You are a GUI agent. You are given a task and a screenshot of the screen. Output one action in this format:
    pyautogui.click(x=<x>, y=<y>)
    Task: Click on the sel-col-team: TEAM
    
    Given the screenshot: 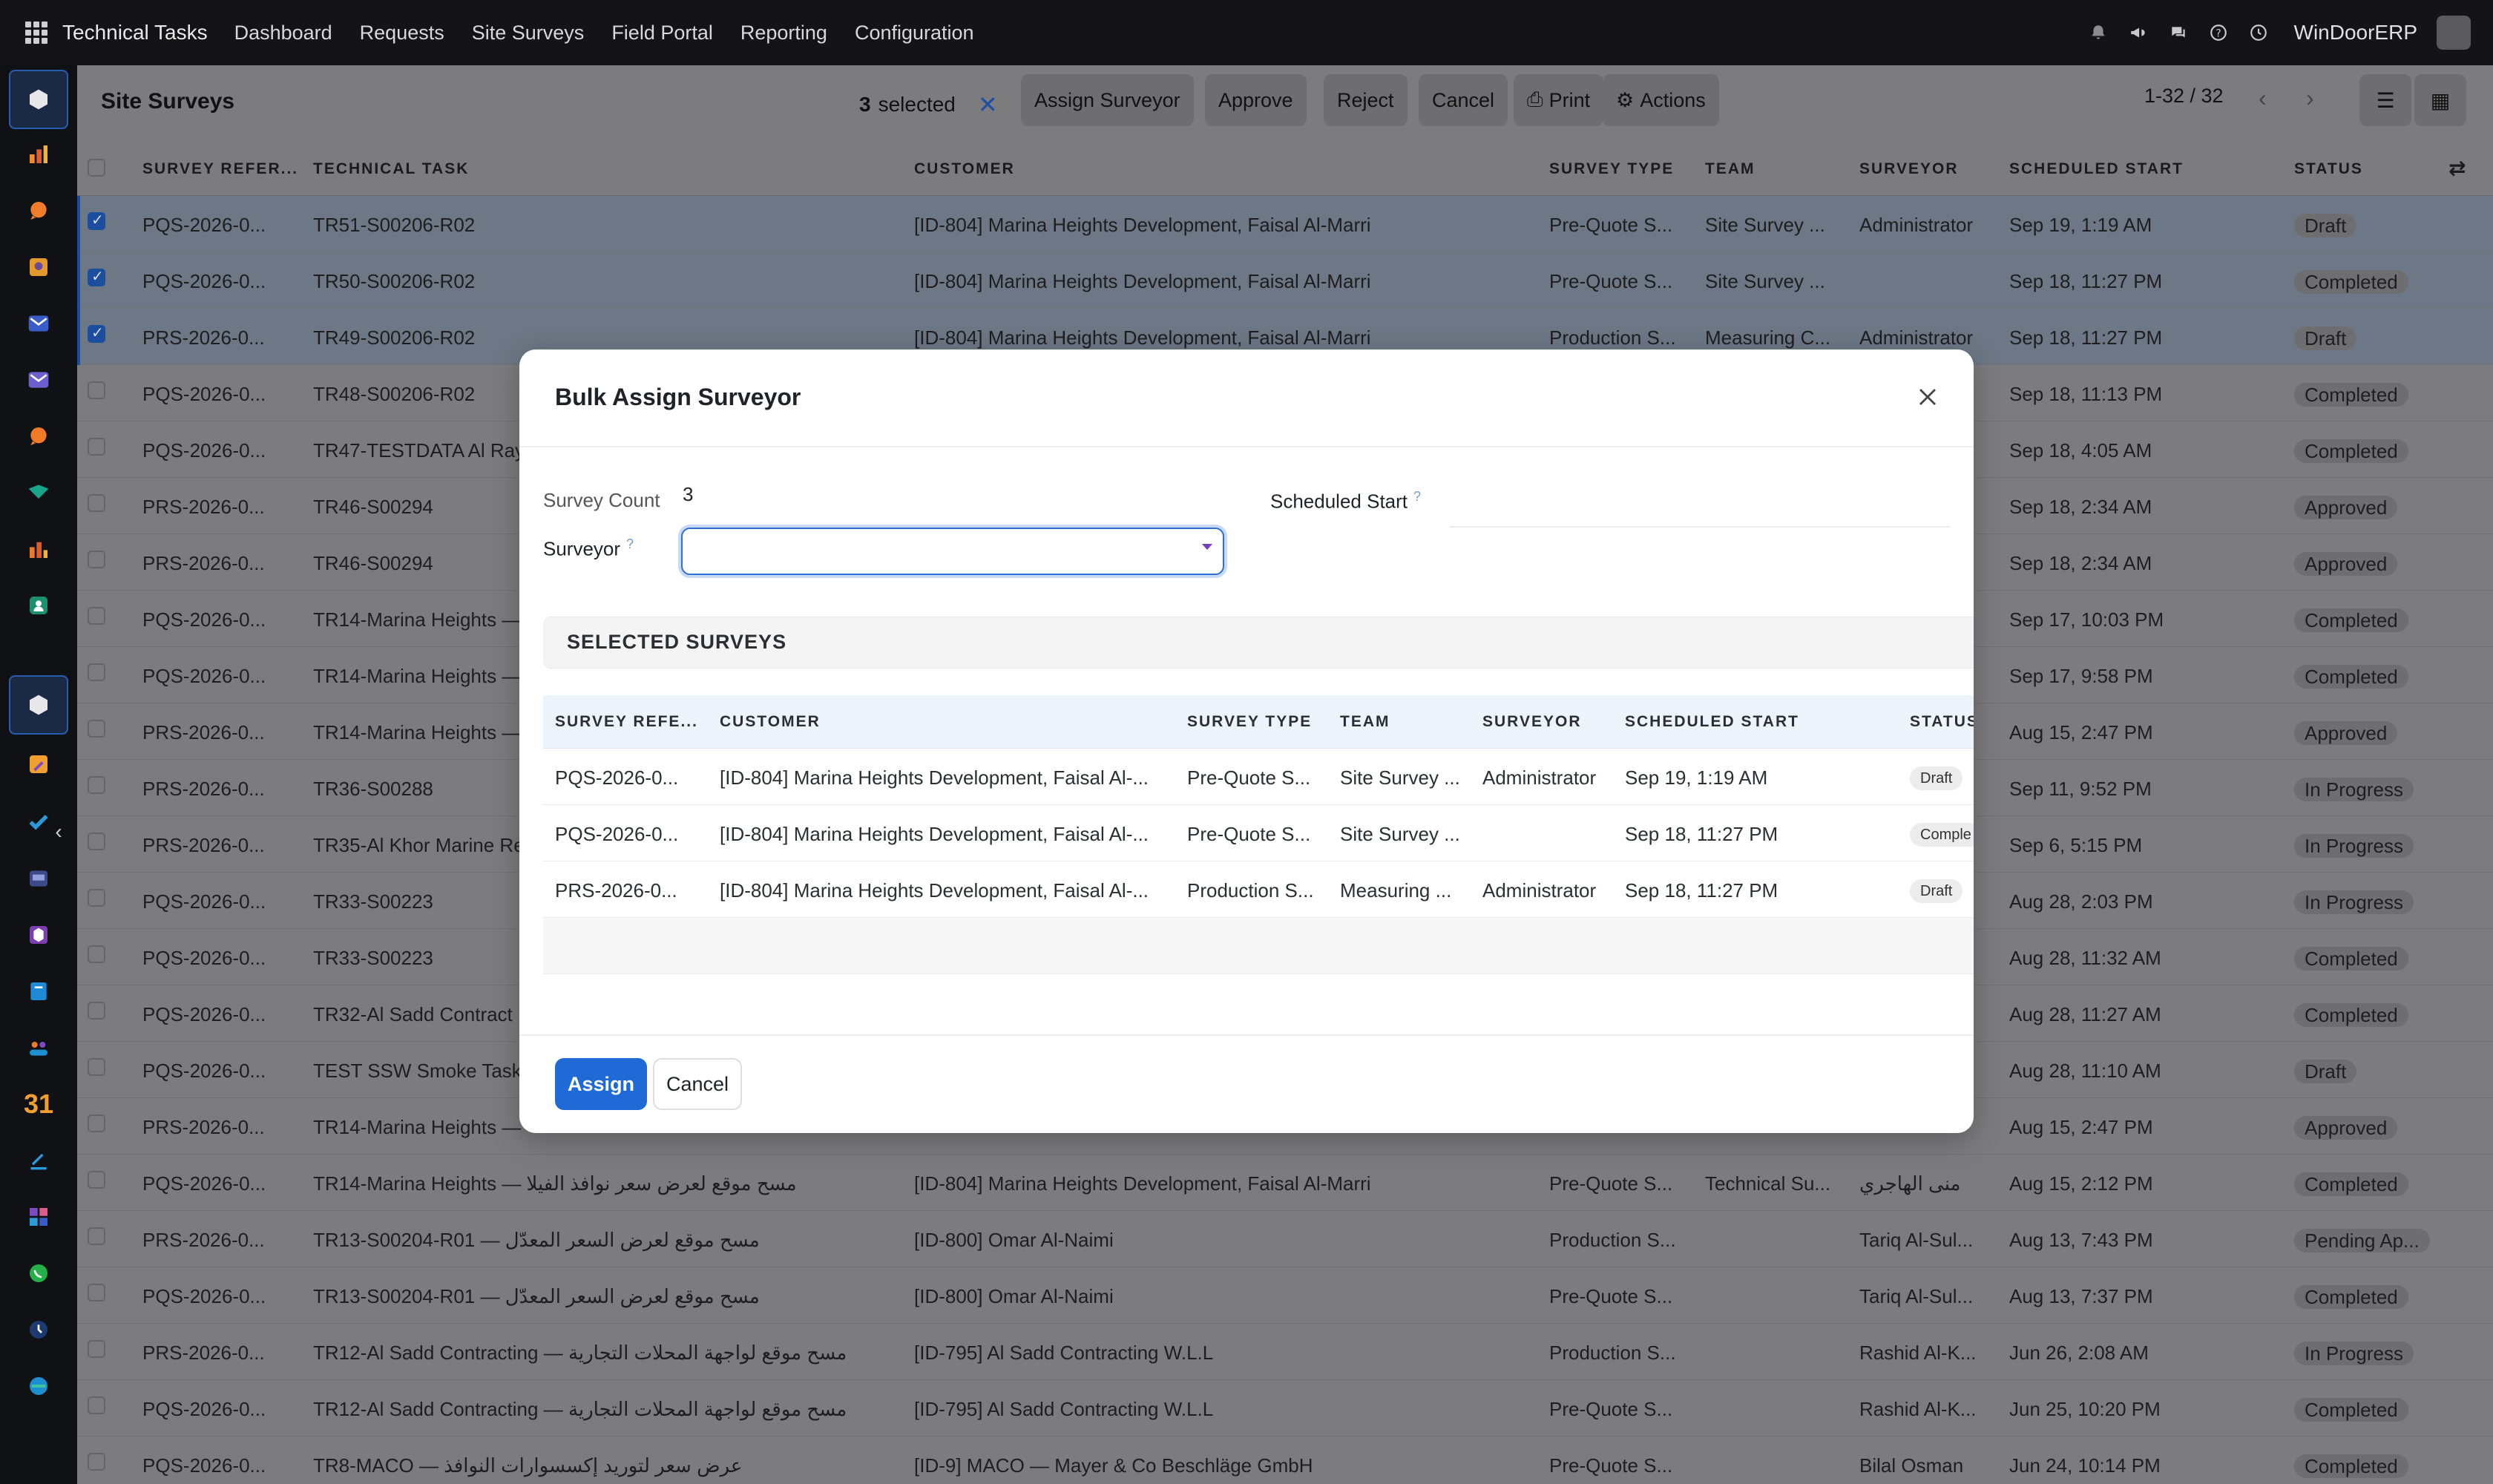 What is the action you would take?
    pyautogui.click(x=1365, y=722)
    